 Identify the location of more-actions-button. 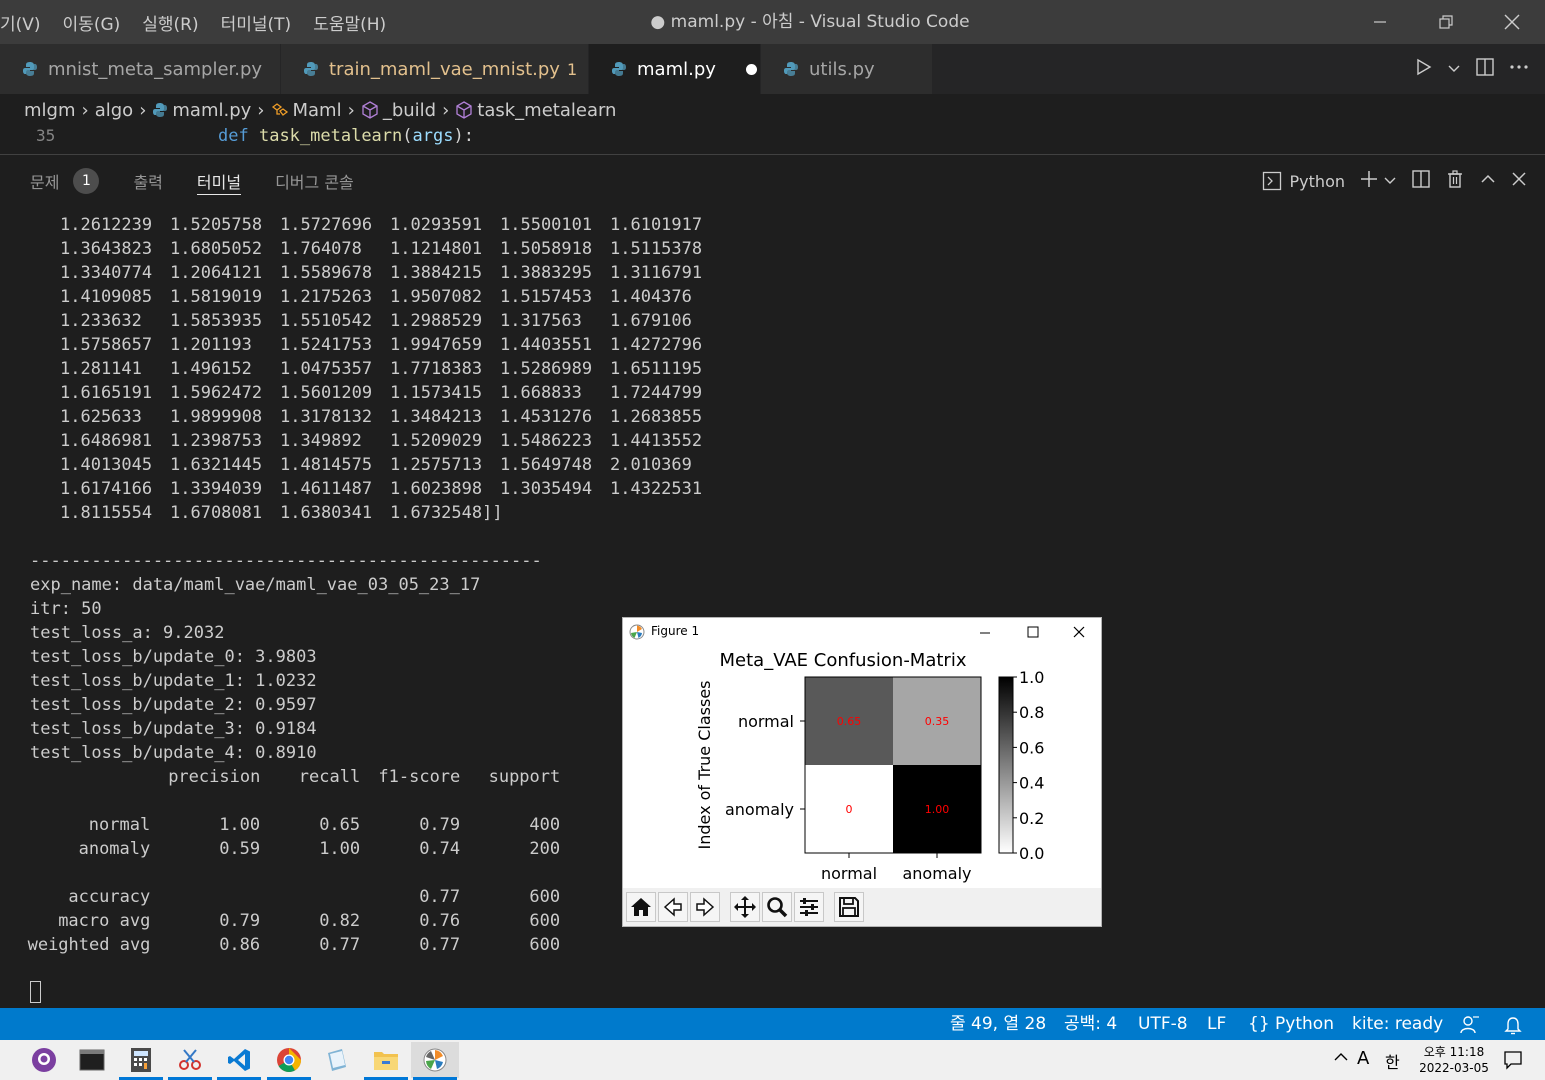
(1519, 69).